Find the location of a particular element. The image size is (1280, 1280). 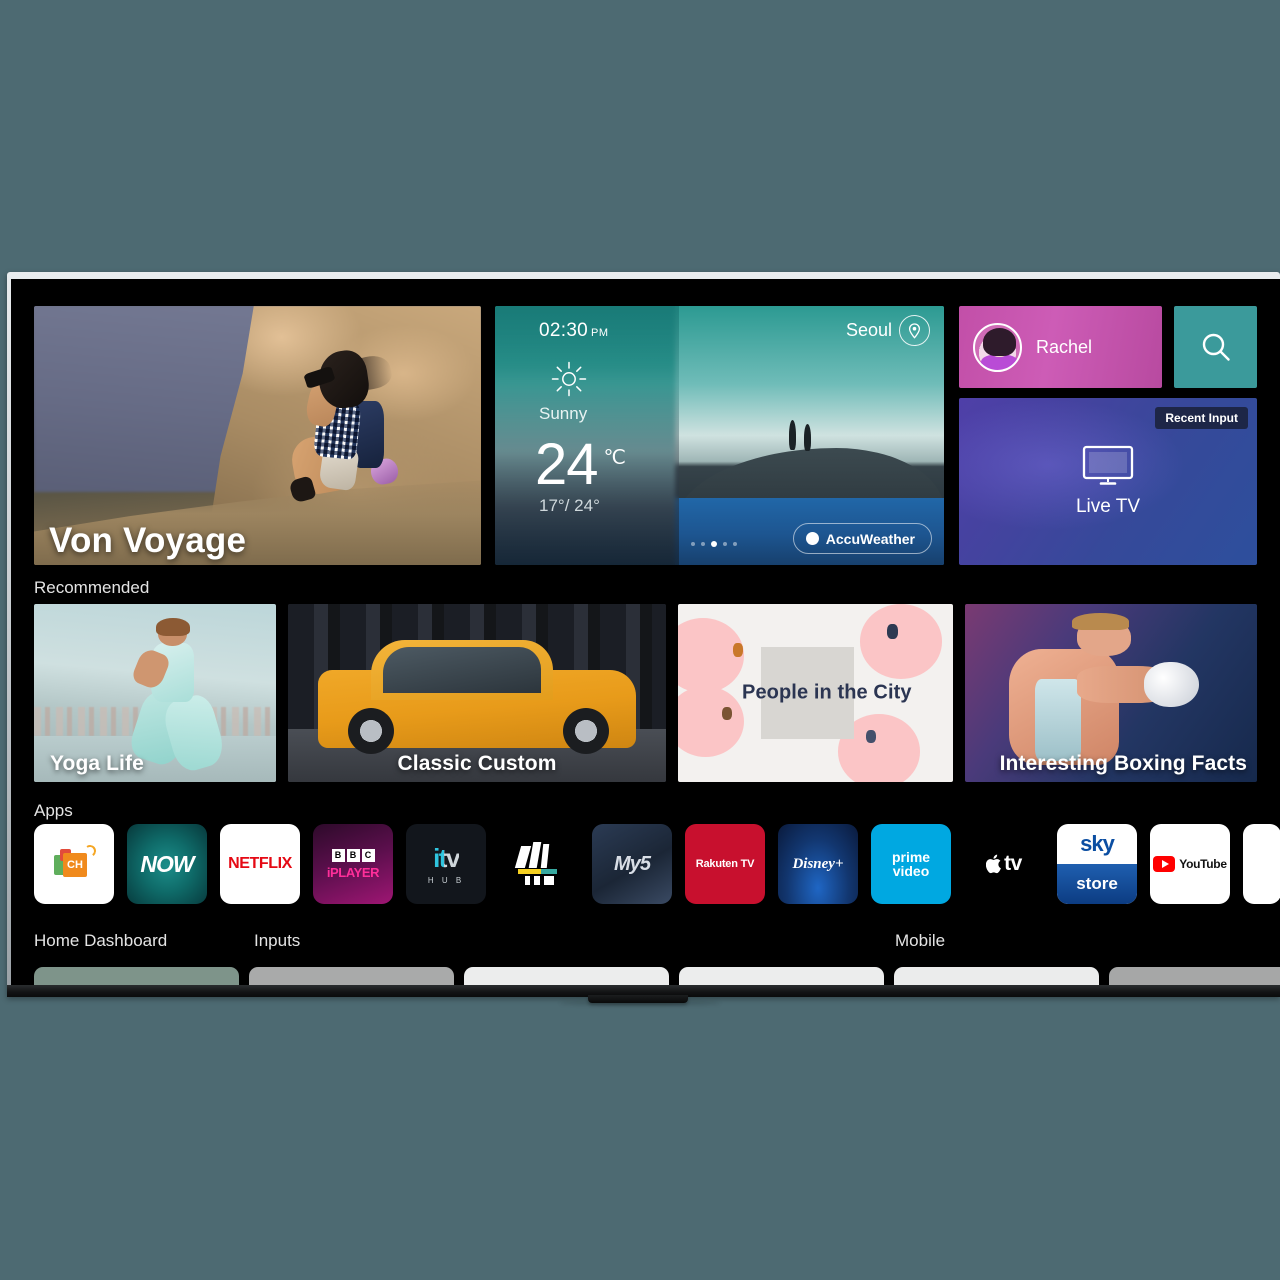

recommended-card-label: People in the City is located at coordinates (827, 692).